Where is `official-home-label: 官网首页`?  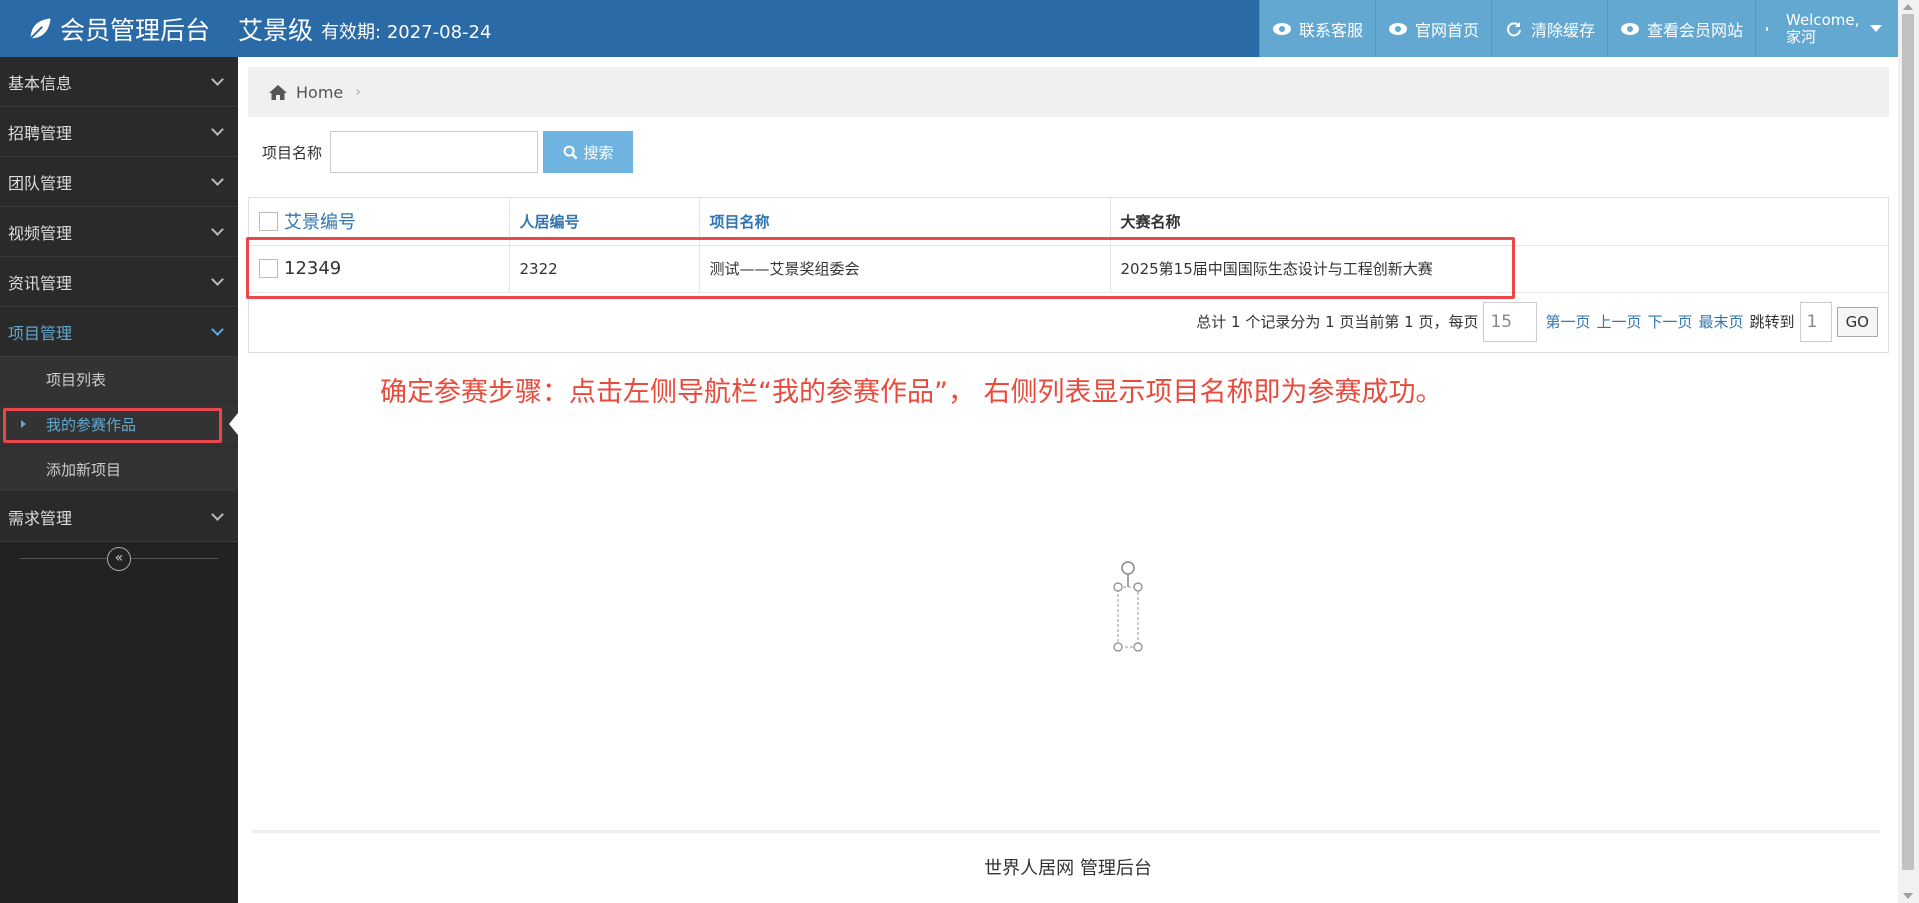 official-home-label: 官网首页 is located at coordinates (1446, 30).